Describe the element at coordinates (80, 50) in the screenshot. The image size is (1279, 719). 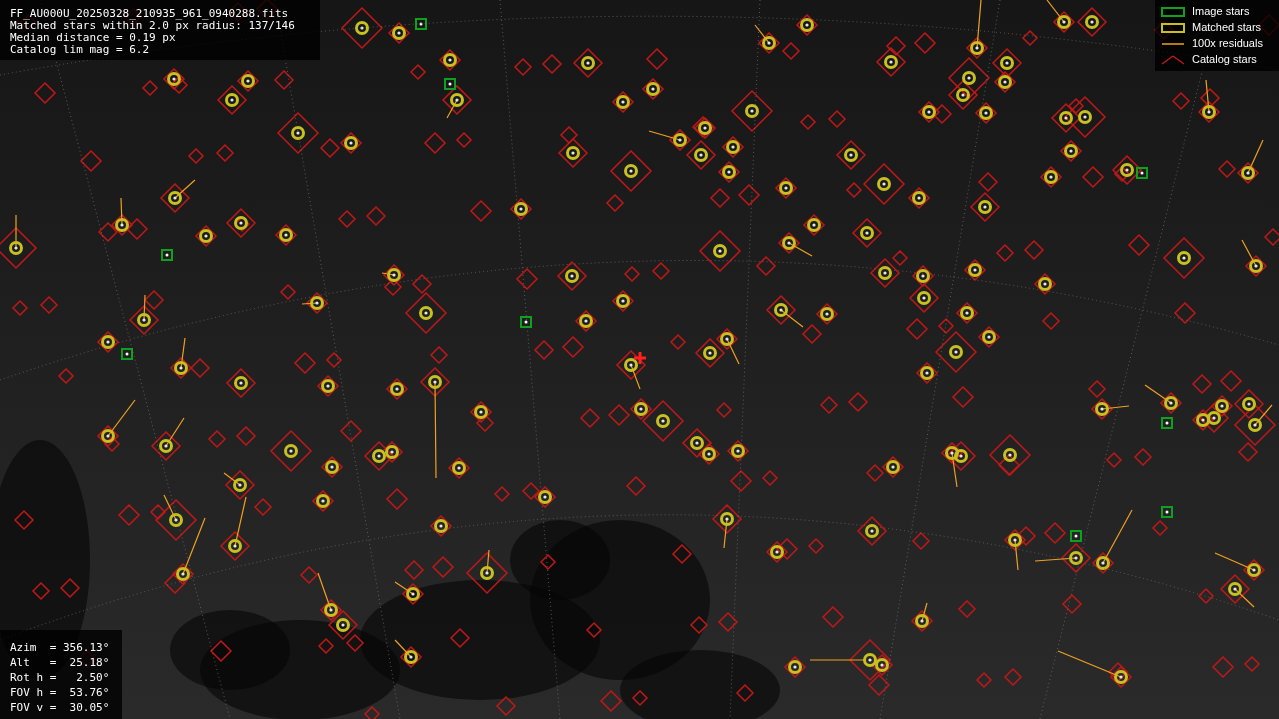
I see `info-text: Catalog lim mag = 6.2` at that location.